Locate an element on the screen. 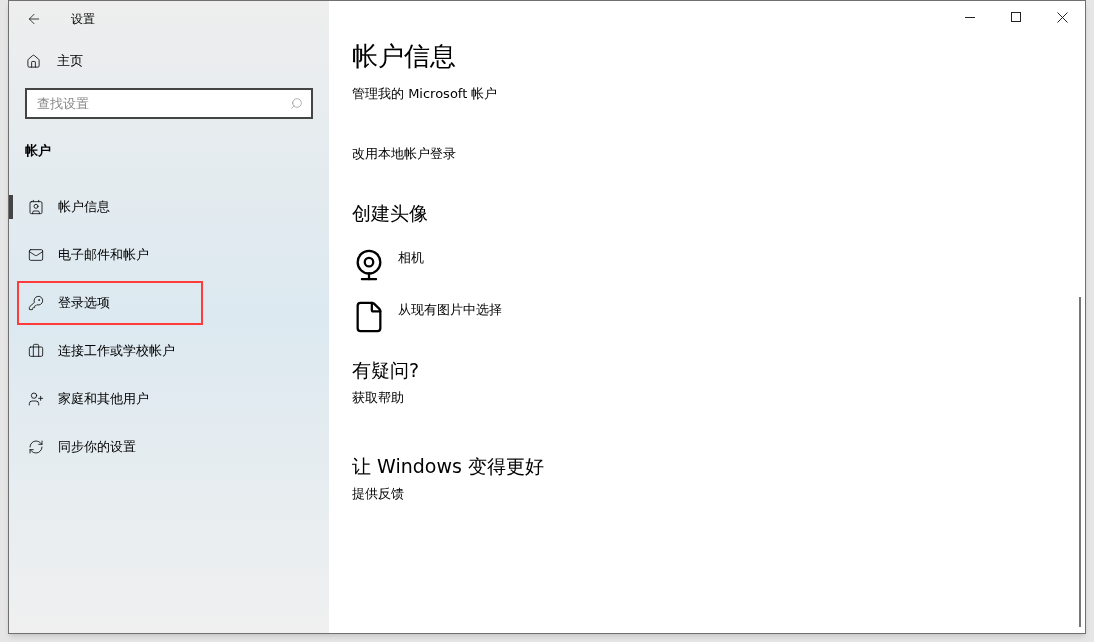 The width and height of the screenshot is (1094, 642). close-icon is located at coordinates (1062, 17).